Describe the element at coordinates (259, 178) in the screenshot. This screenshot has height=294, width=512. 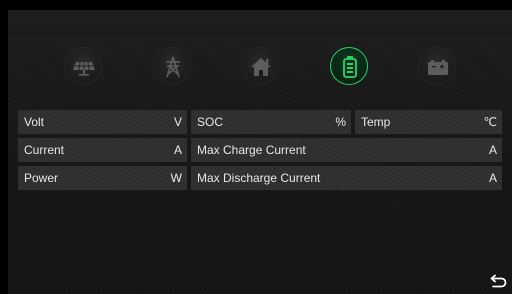
I see `param-label: Max Discharge Current` at that location.